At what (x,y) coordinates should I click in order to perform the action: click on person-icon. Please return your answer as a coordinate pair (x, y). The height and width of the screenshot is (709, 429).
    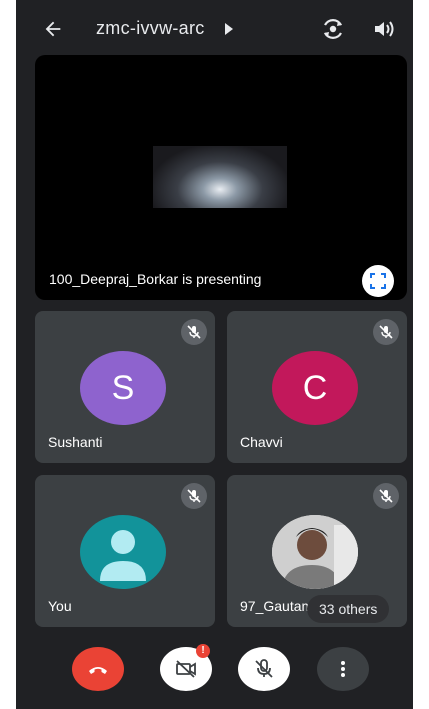
    Looking at the image, I should click on (123, 555).